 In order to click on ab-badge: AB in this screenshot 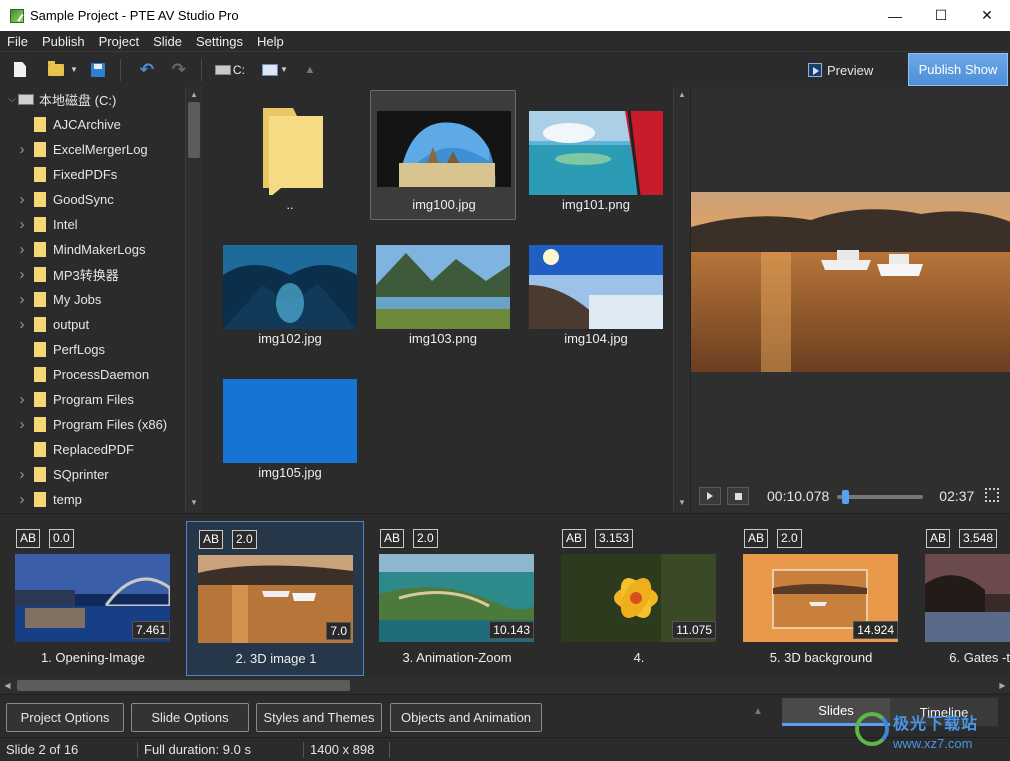, I will do `click(756, 538)`.